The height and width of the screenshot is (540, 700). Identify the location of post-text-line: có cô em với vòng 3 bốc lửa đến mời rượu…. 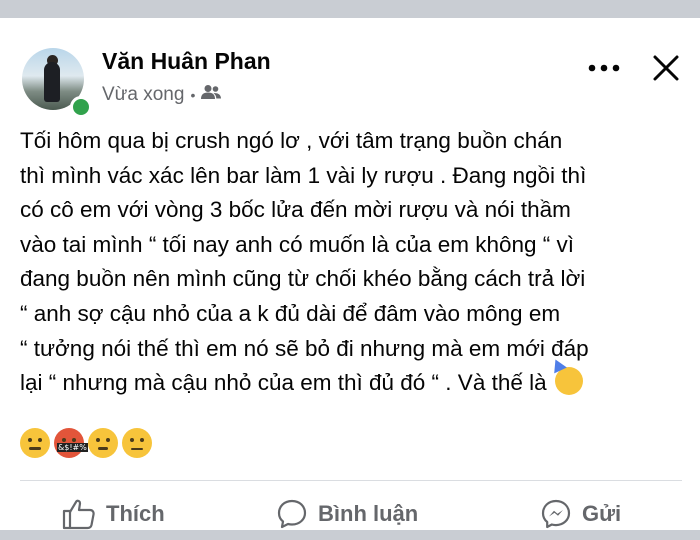
(295, 210).